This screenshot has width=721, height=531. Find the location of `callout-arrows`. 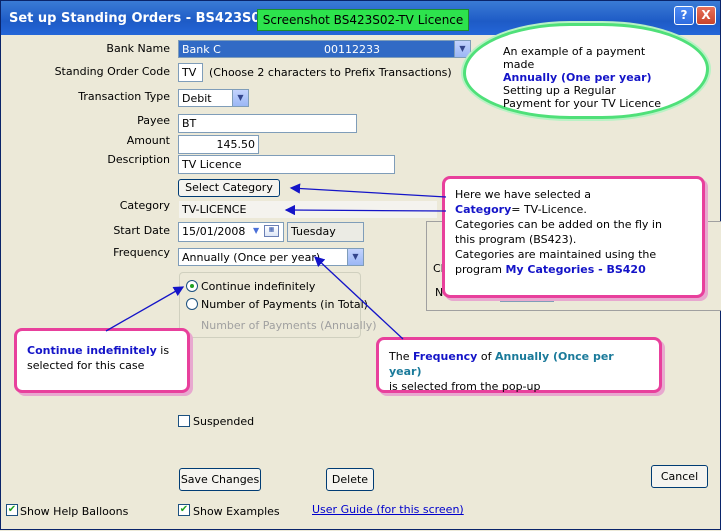

callout-arrows is located at coordinates (276, 261).